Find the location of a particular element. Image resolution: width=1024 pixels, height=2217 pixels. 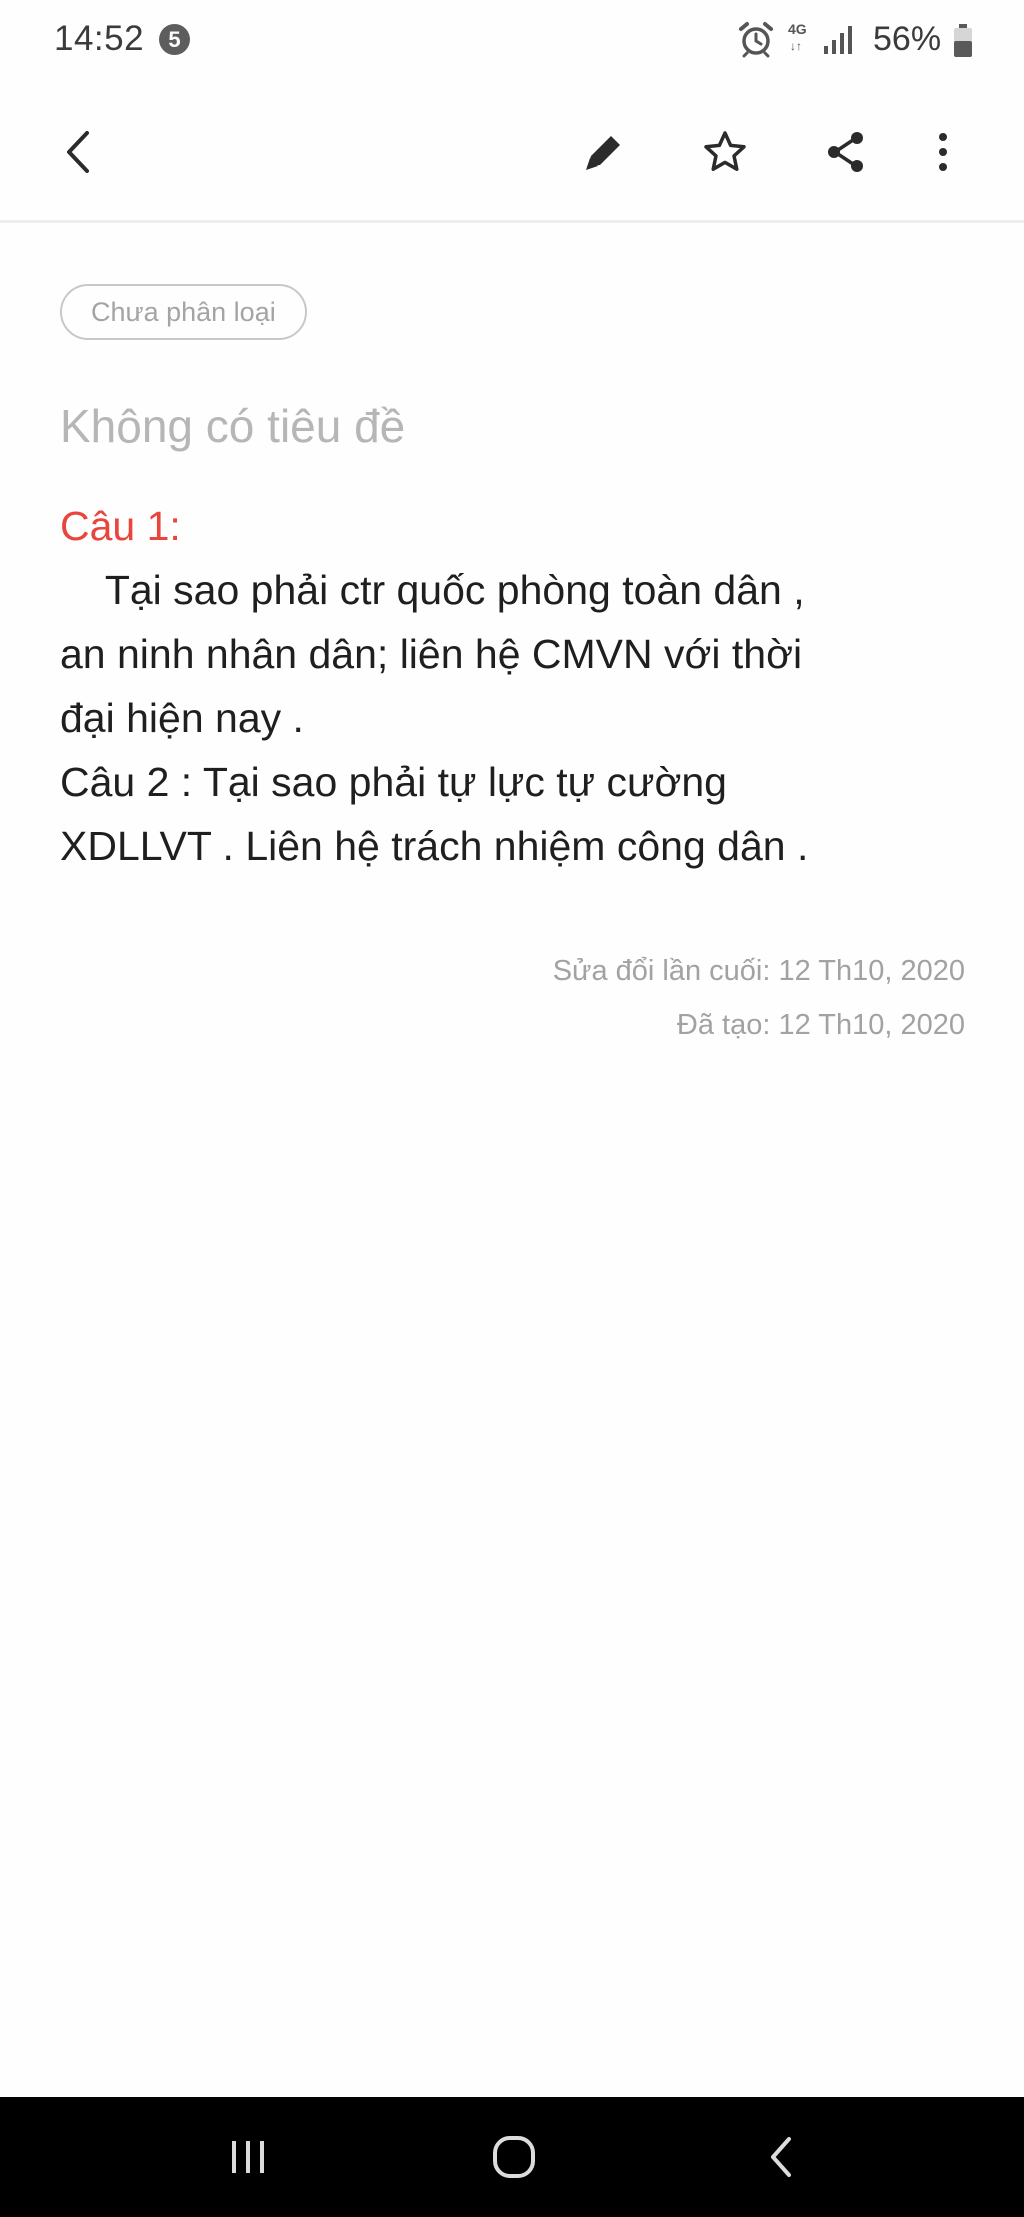

body-line: Câu 2 : Tại sao phải tự lực tự cường is located at coordinates (393, 782).